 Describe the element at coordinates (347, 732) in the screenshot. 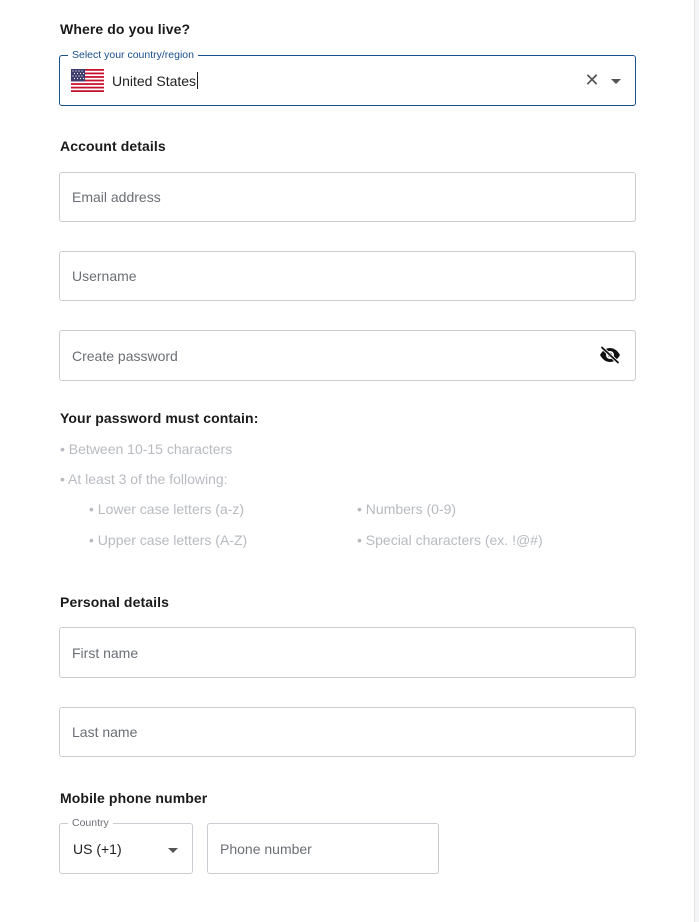

I see `last-name-field: Last name` at that location.